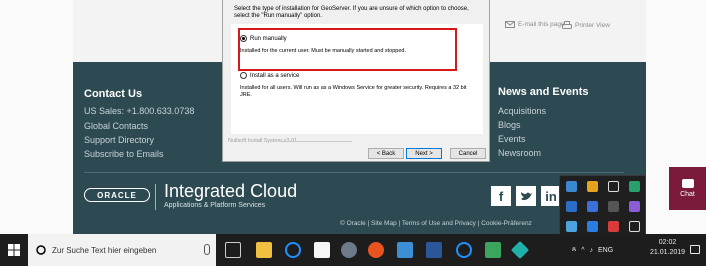  What do you see at coordinates (354, 172) in the screenshot?
I see `footer-divider` at bounding box center [354, 172].